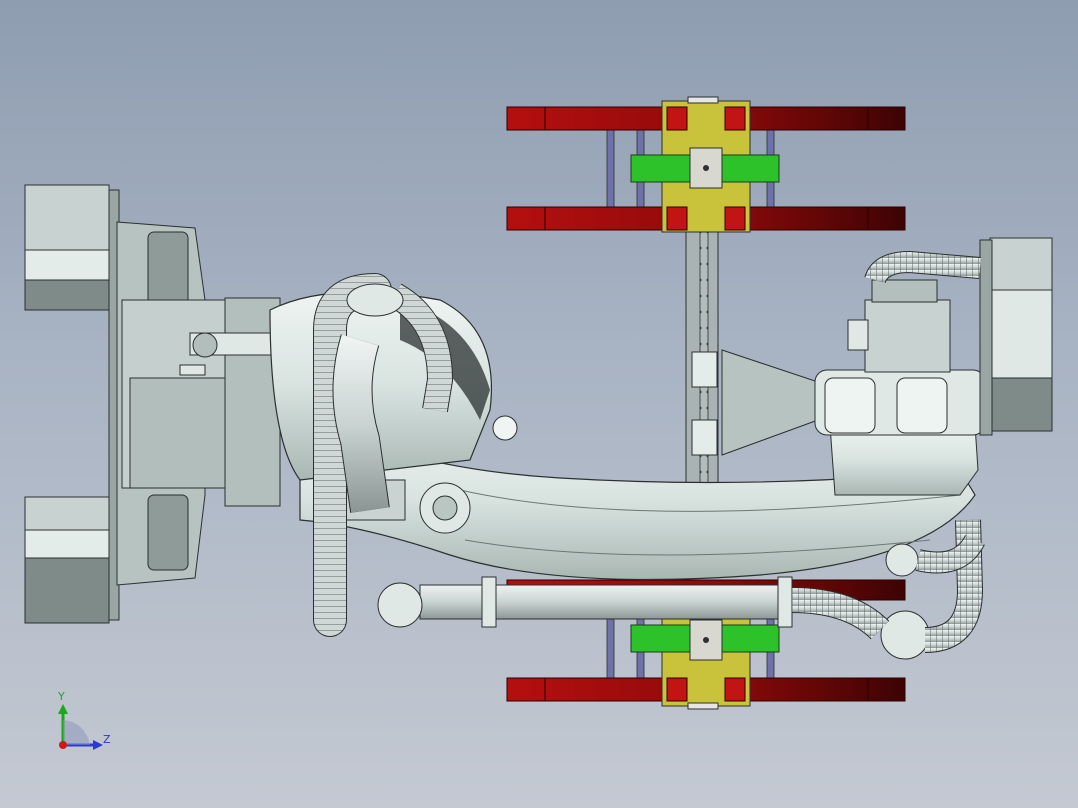  I want to click on triad-z-label: Z, so click(107, 739).